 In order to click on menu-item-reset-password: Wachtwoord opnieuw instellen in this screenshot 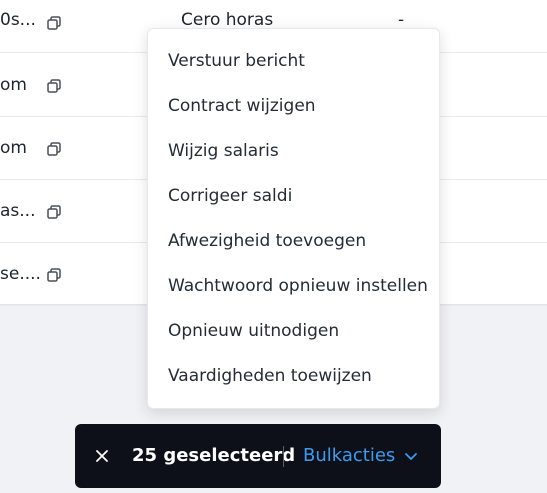, I will do `click(293, 286)`.